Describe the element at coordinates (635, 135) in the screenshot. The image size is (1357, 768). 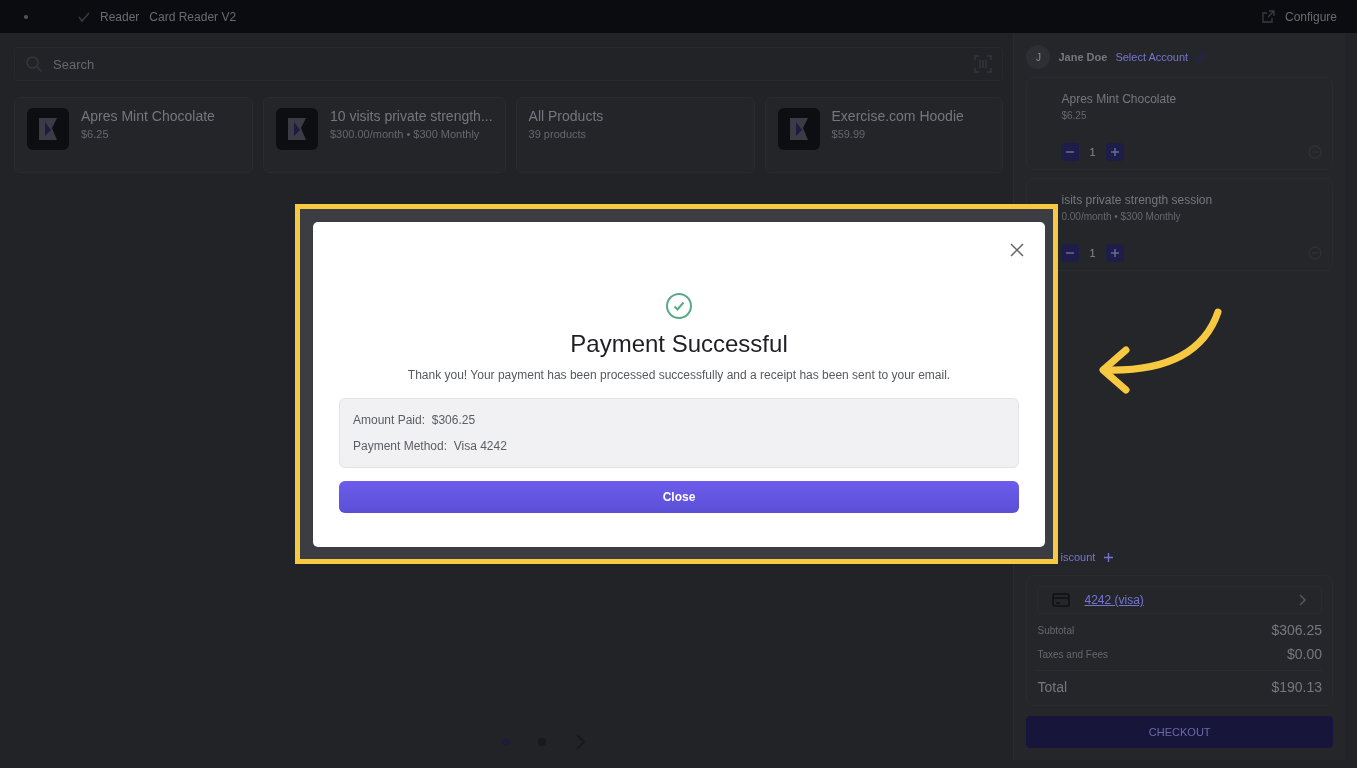
I see `product-card: All Products 39 products` at that location.